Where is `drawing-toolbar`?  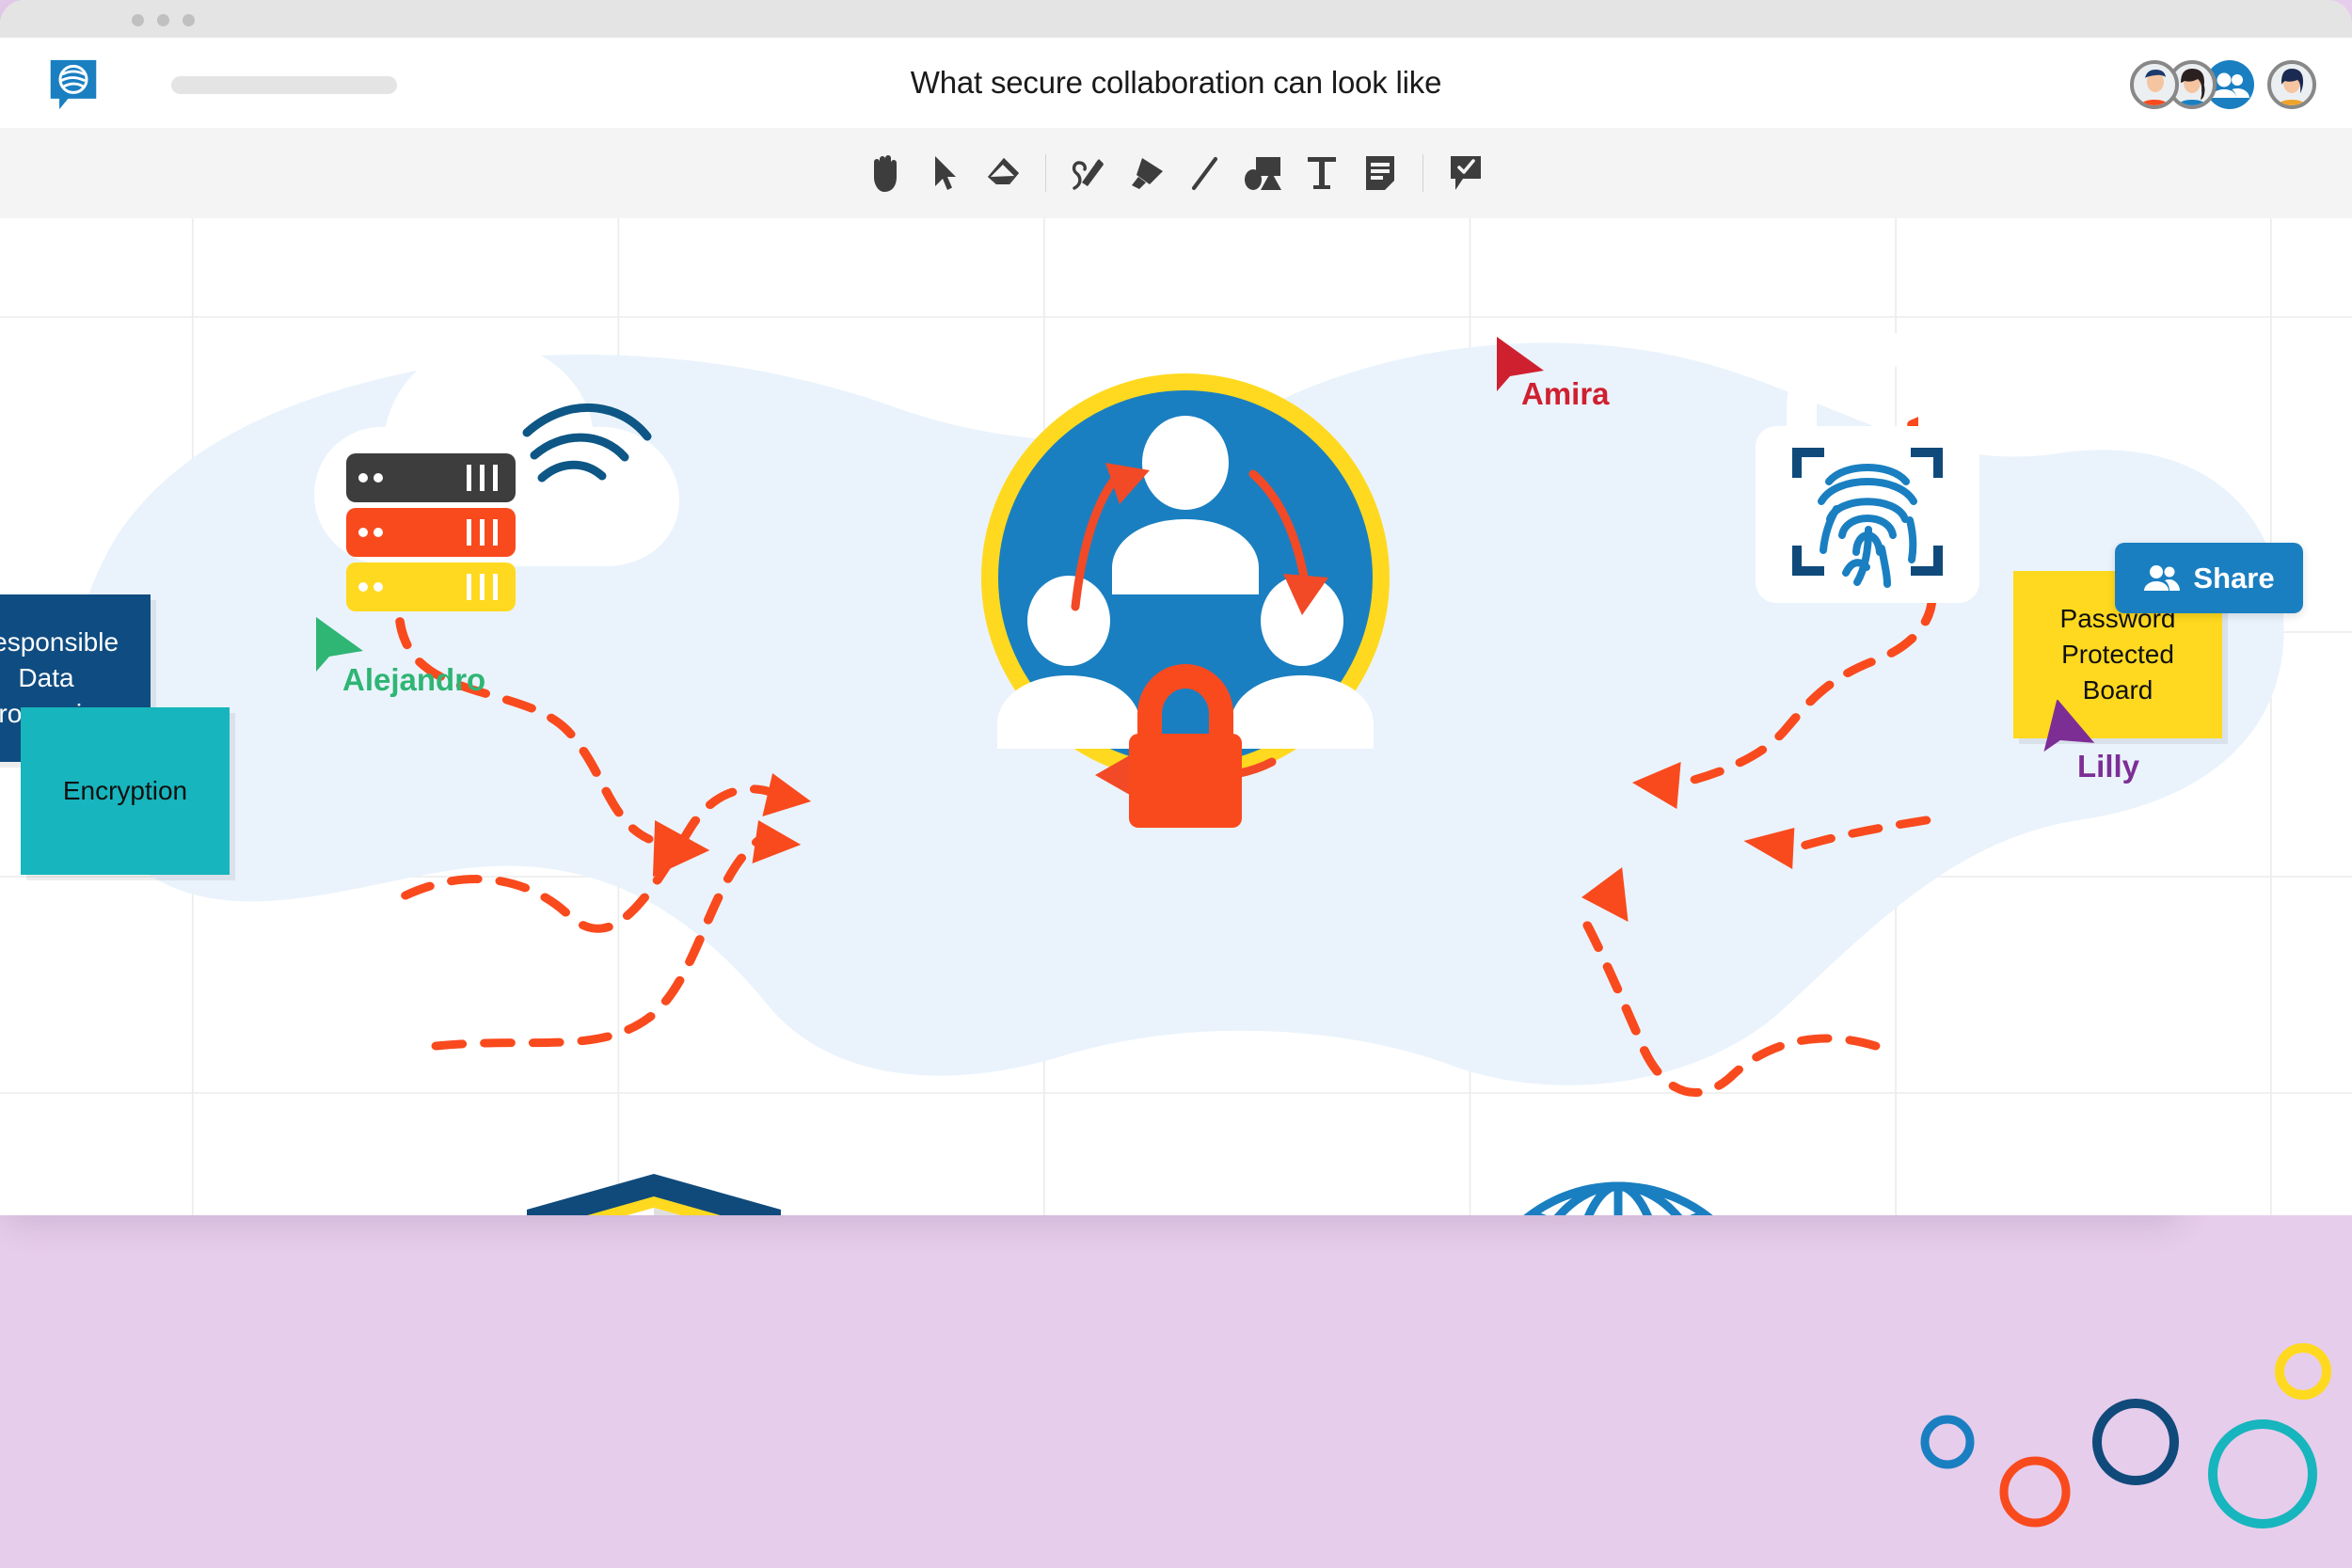
drawing-toolbar is located at coordinates (1176, 173).